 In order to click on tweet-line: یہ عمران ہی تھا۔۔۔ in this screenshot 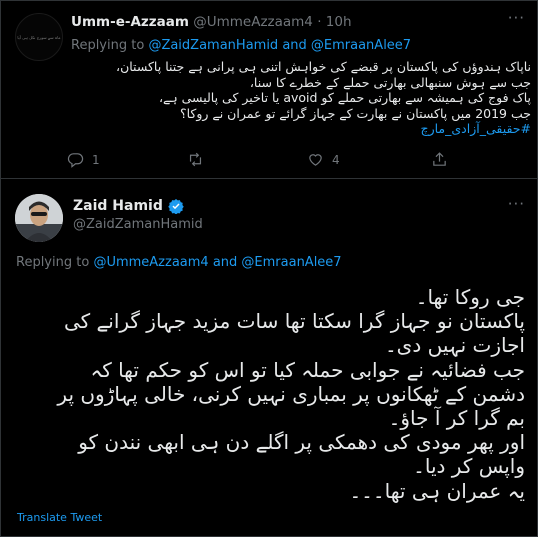, I will do `click(437, 490)`.